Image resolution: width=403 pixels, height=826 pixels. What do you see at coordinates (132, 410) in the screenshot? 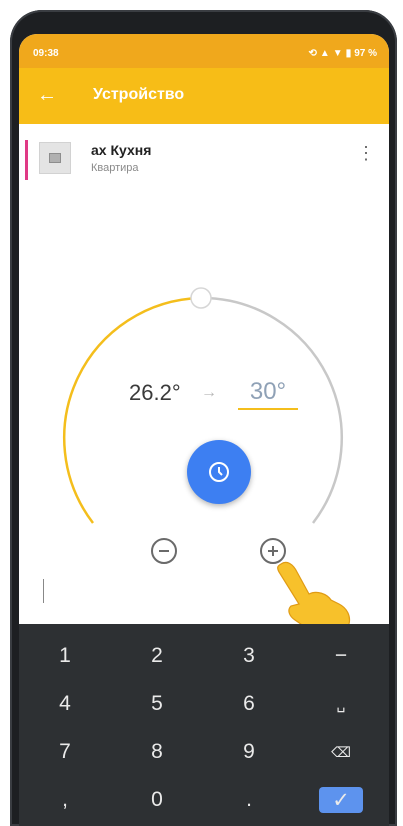
I see `dial-arc-active` at bounding box center [132, 410].